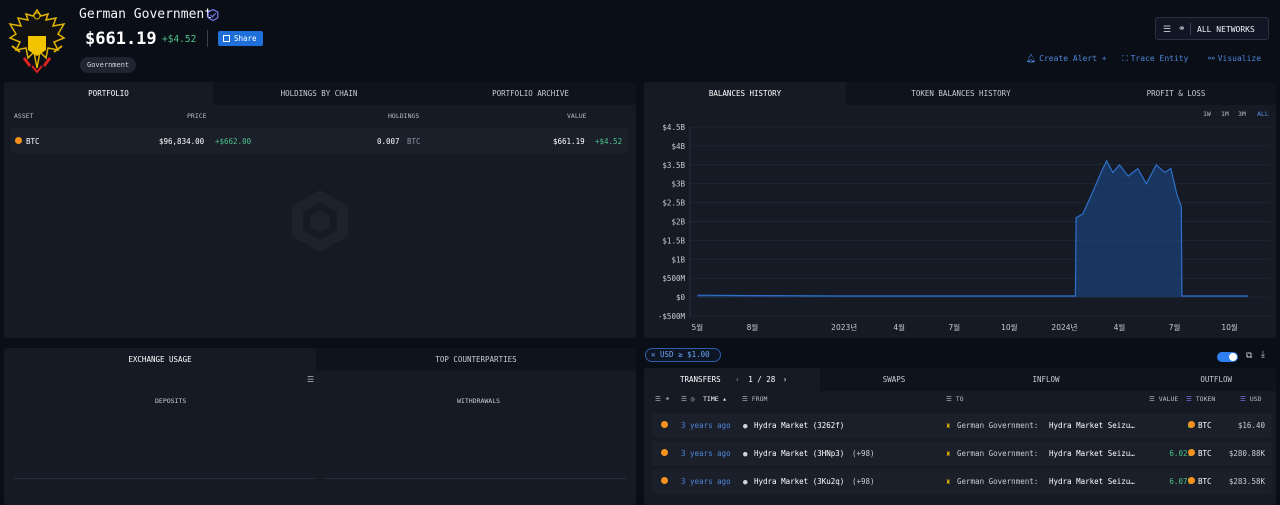 This screenshot has height=505, width=1280. I want to click on network-selector: ☰ ⚭ ALL NETWORKS, so click(1212, 28).